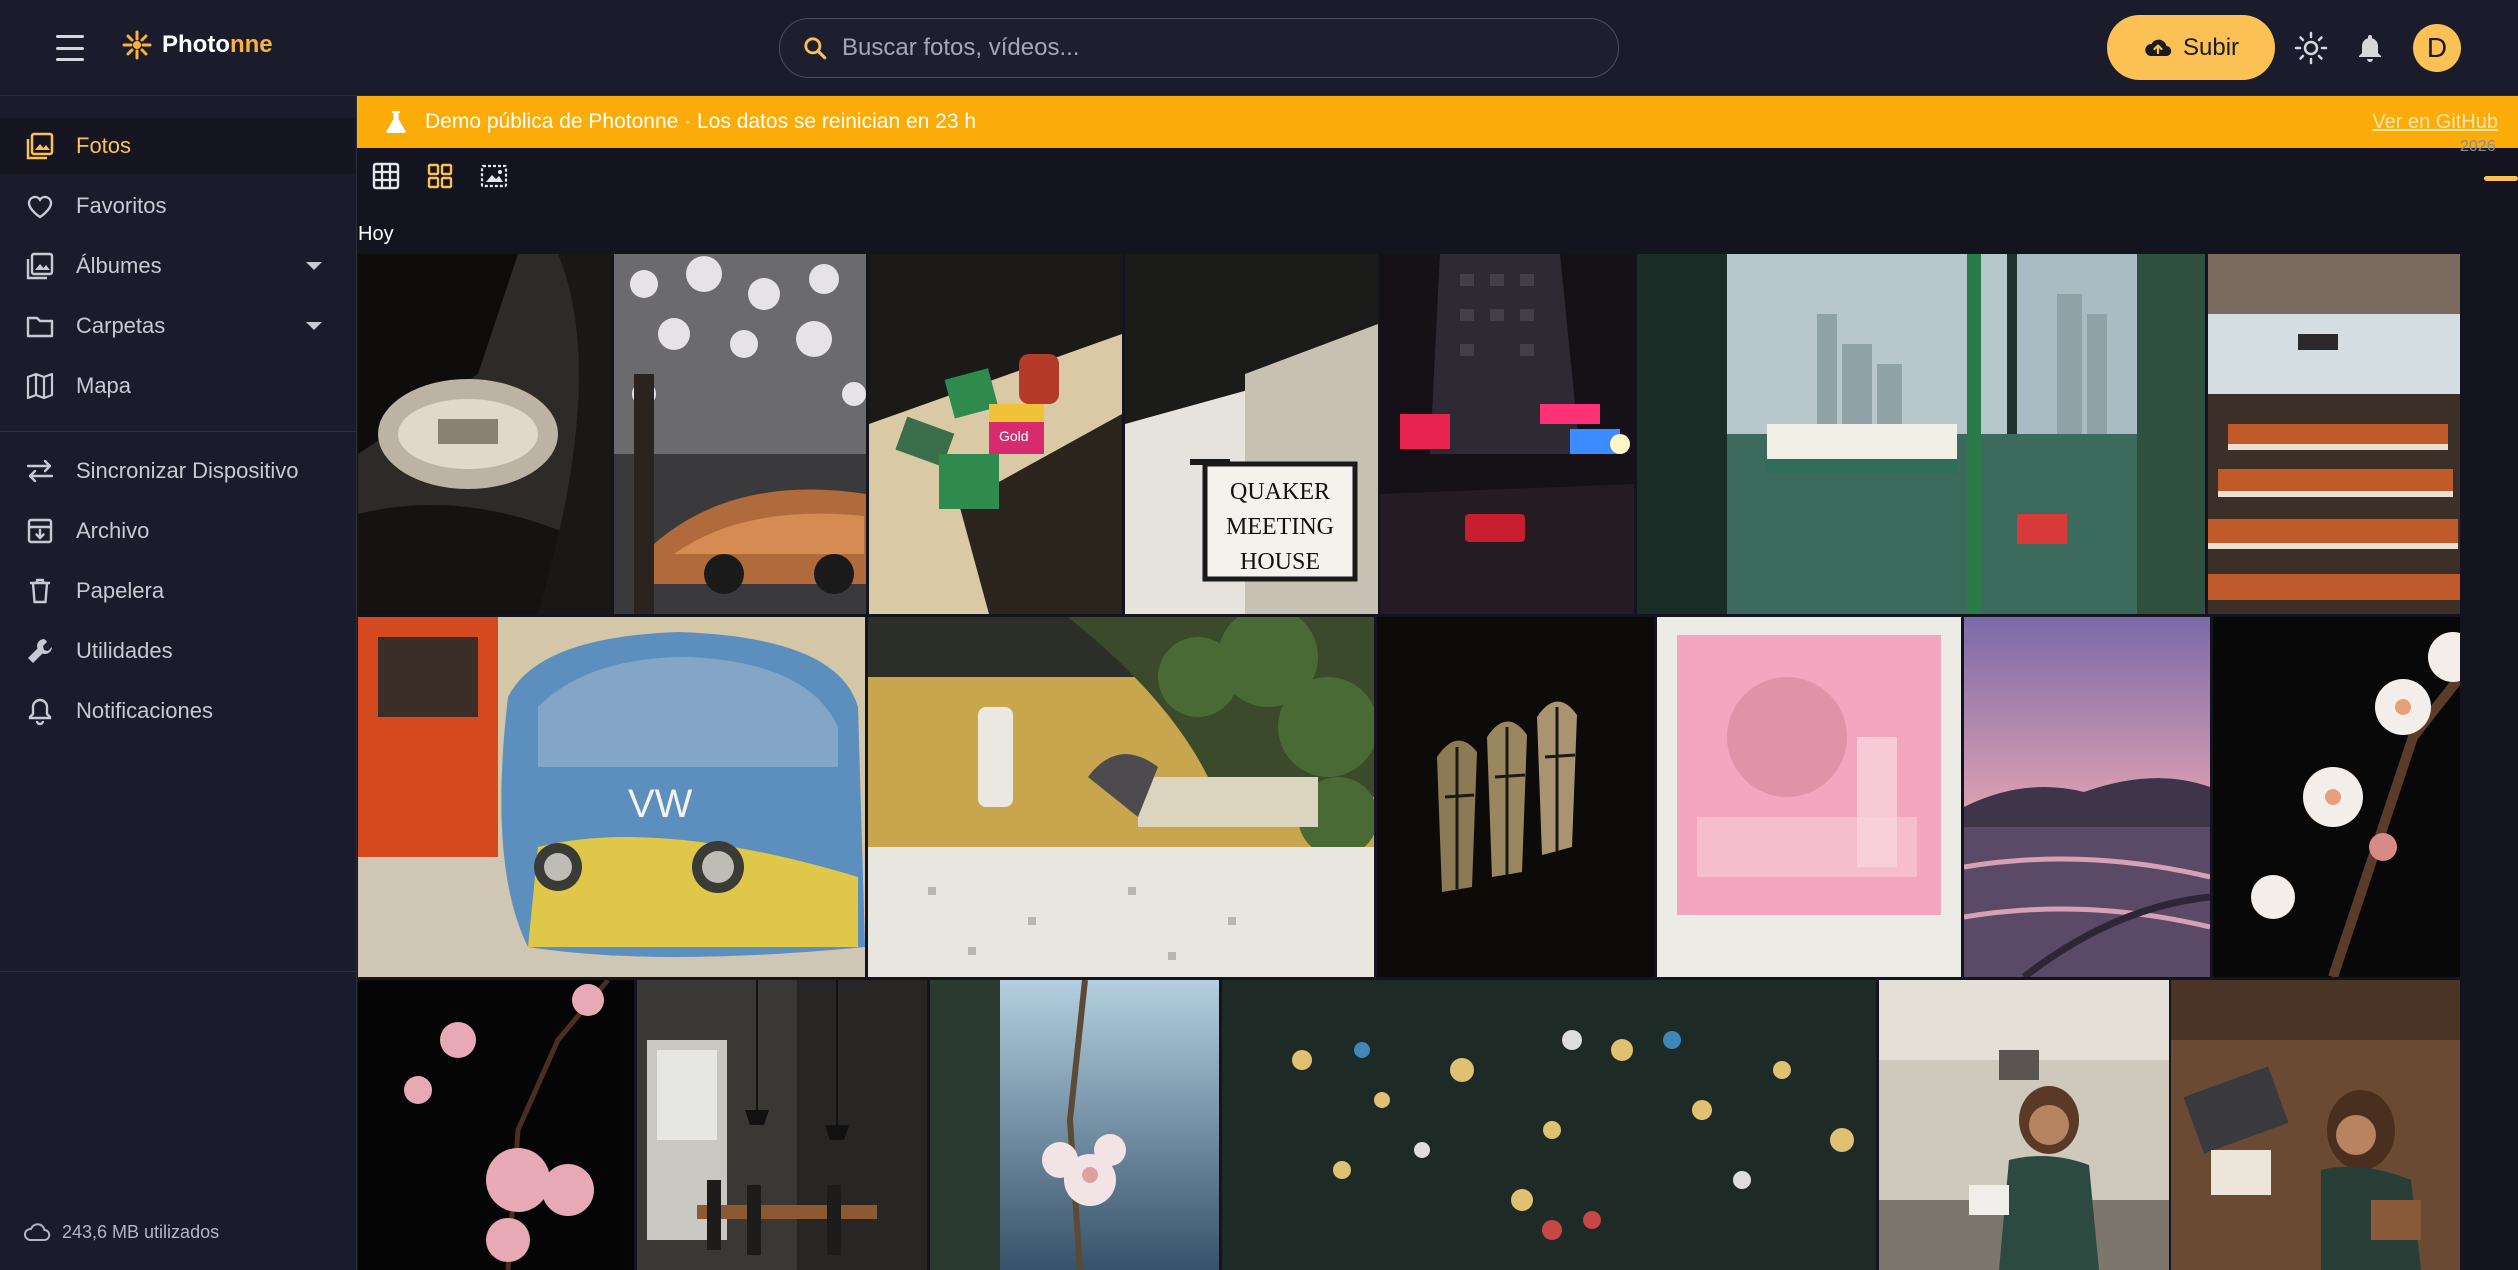 The width and height of the screenshot is (2518, 1270). What do you see at coordinates (217, 44) in the screenshot?
I see `app-name: Photonne` at bounding box center [217, 44].